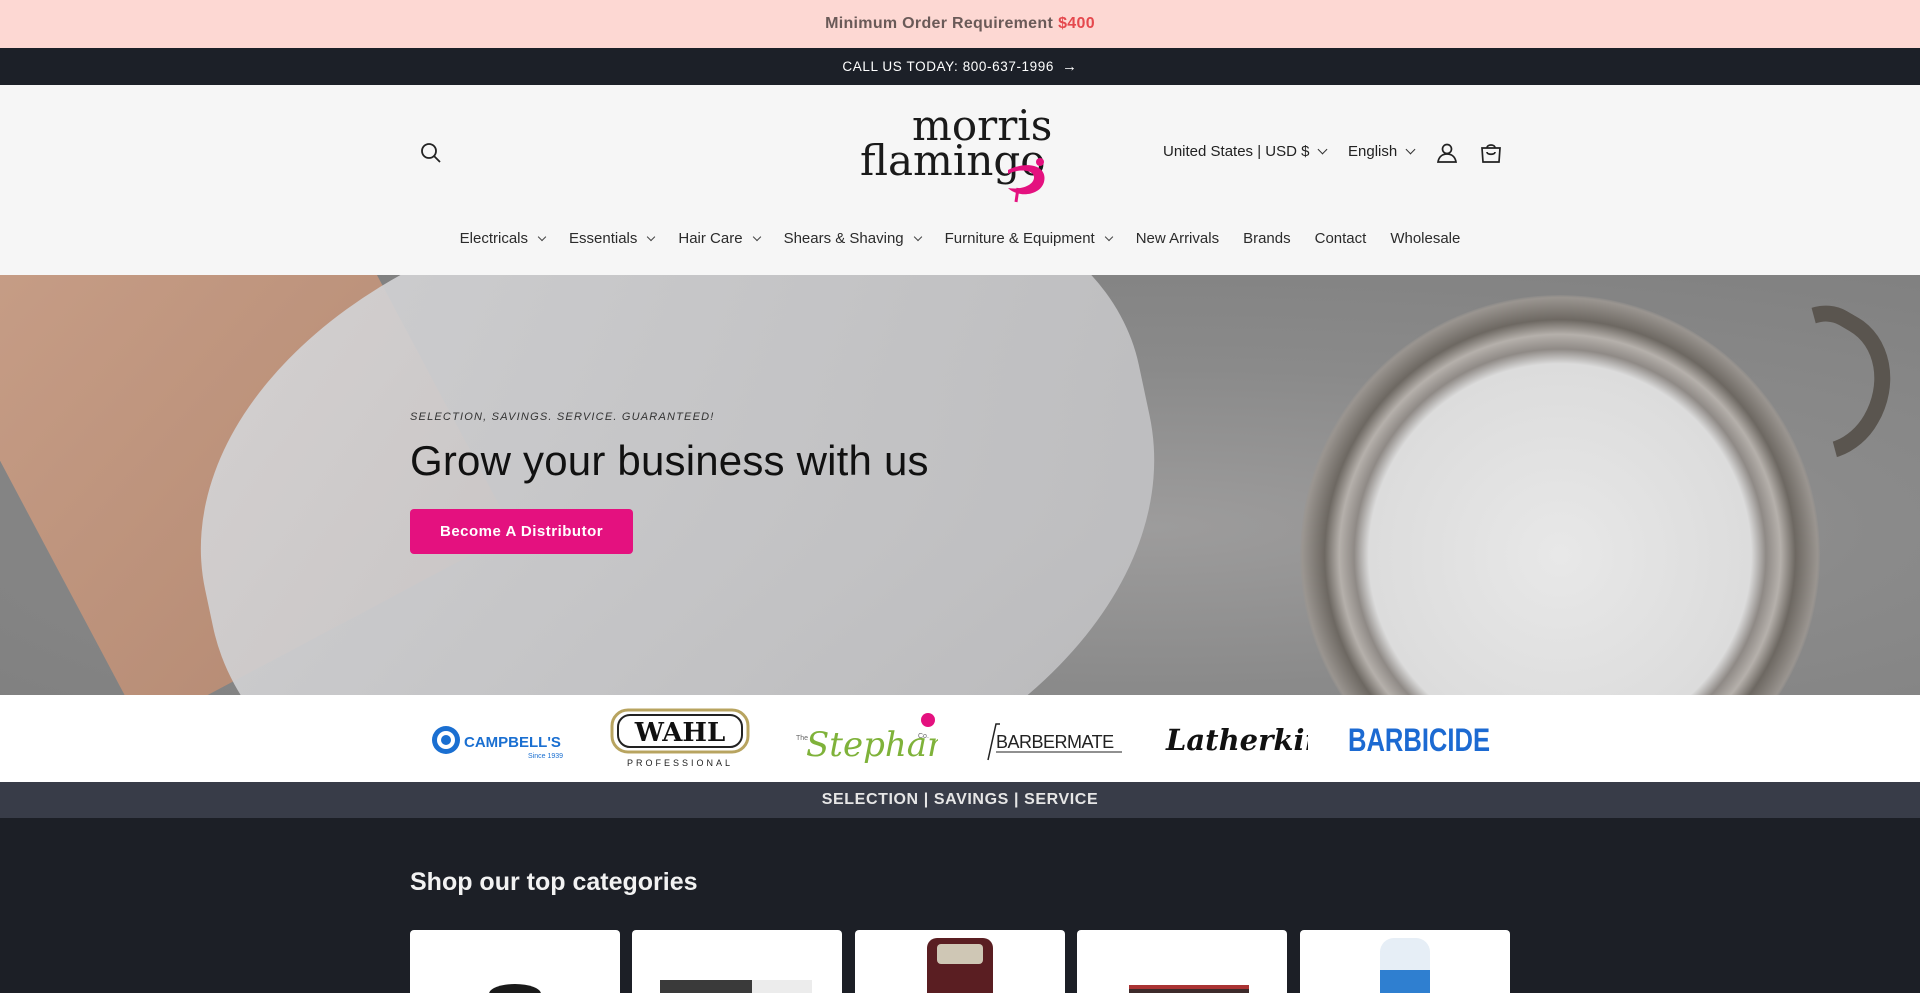 This screenshot has width=1920, height=993. I want to click on nav-item-essentials: Essentials, so click(611, 238).